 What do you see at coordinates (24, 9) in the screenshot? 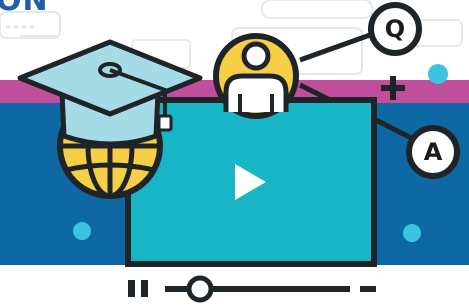
I see `heading-fragment: ON` at bounding box center [24, 9].